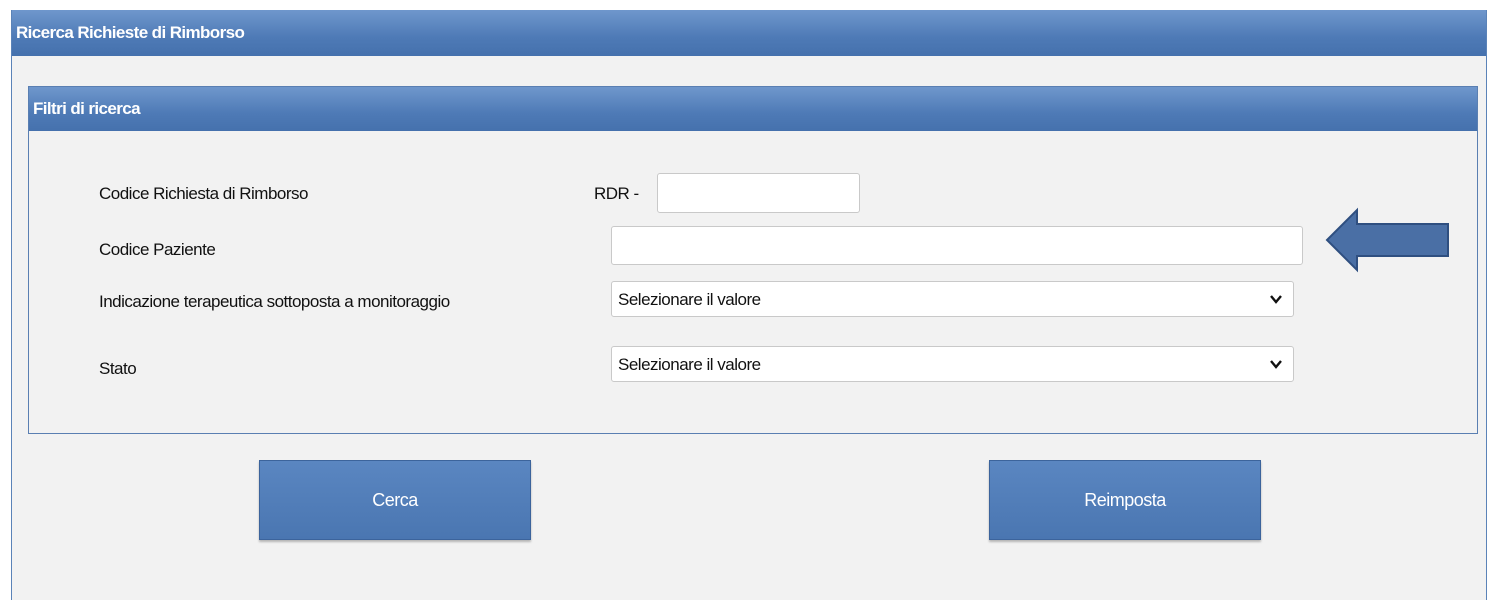 Image resolution: width=1492 pixels, height=600 pixels. Describe the element at coordinates (758, 193) in the screenshot. I see `codice-rdr-input` at that location.